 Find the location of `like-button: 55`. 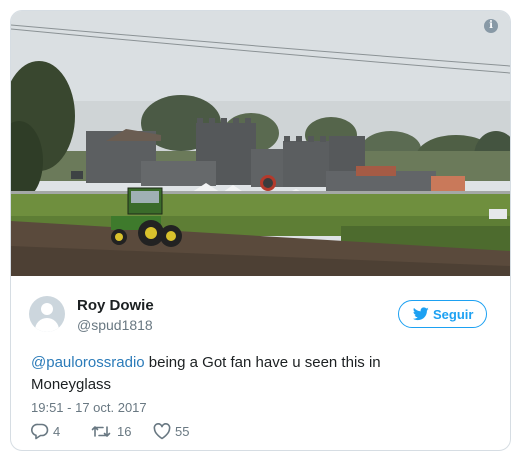

like-button: 55 is located at coordinates (178, 432).